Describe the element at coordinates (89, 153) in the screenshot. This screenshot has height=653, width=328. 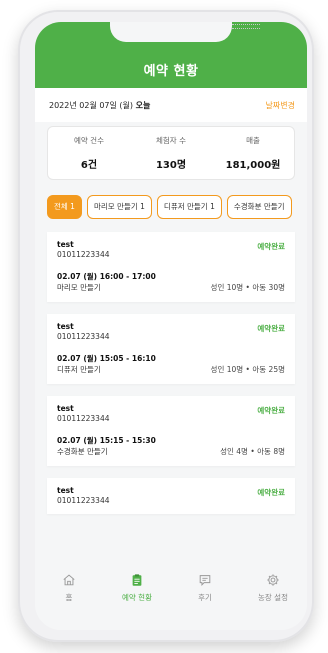
I see `stat-reservations: 예약 건수 6건` at that location.